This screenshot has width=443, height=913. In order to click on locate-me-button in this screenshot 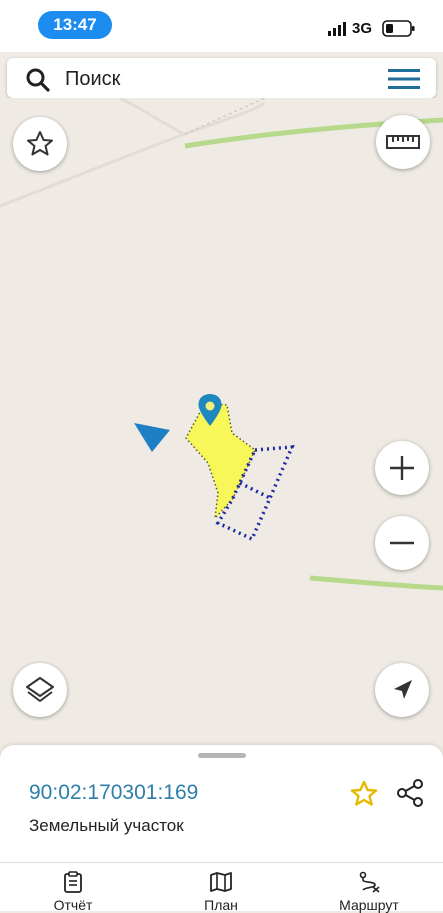, I will do `click(402, 690)`.